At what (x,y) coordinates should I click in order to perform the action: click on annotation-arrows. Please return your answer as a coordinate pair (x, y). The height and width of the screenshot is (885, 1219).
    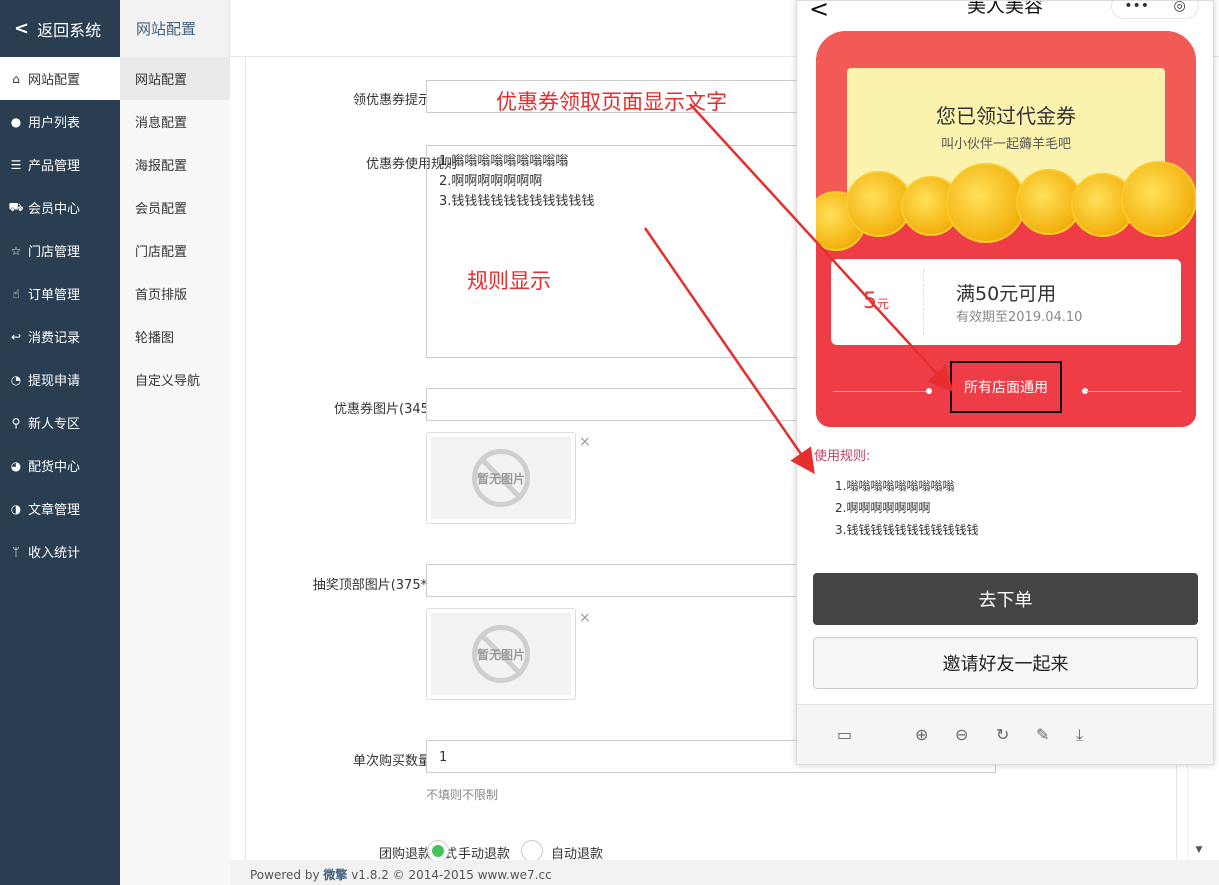
    Looking at the image, I should click on (798, 289).